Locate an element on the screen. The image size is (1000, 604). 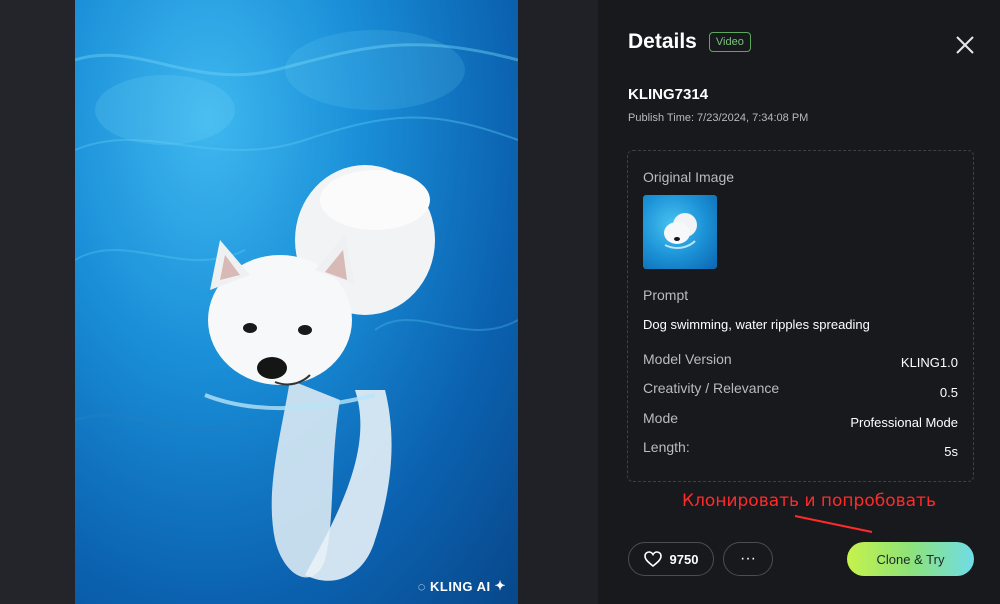
annotation-text: Клонировать и попробовать is located at coordinates (809, 501).